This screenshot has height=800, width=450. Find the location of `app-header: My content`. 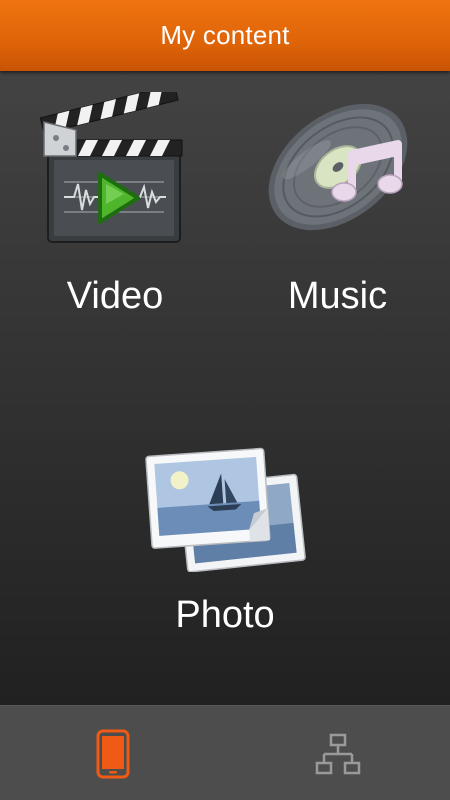

app-header: My content is located at coordinates (225, 35).